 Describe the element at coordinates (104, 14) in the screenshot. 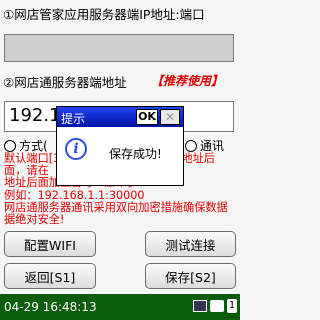

I see `ip-port-label: ①网店管家应用服务器端IP地址:端口` at that location.